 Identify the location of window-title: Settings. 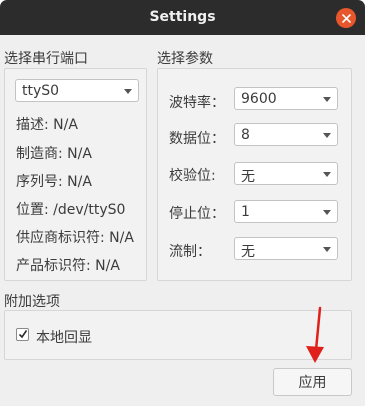
(182, 17).